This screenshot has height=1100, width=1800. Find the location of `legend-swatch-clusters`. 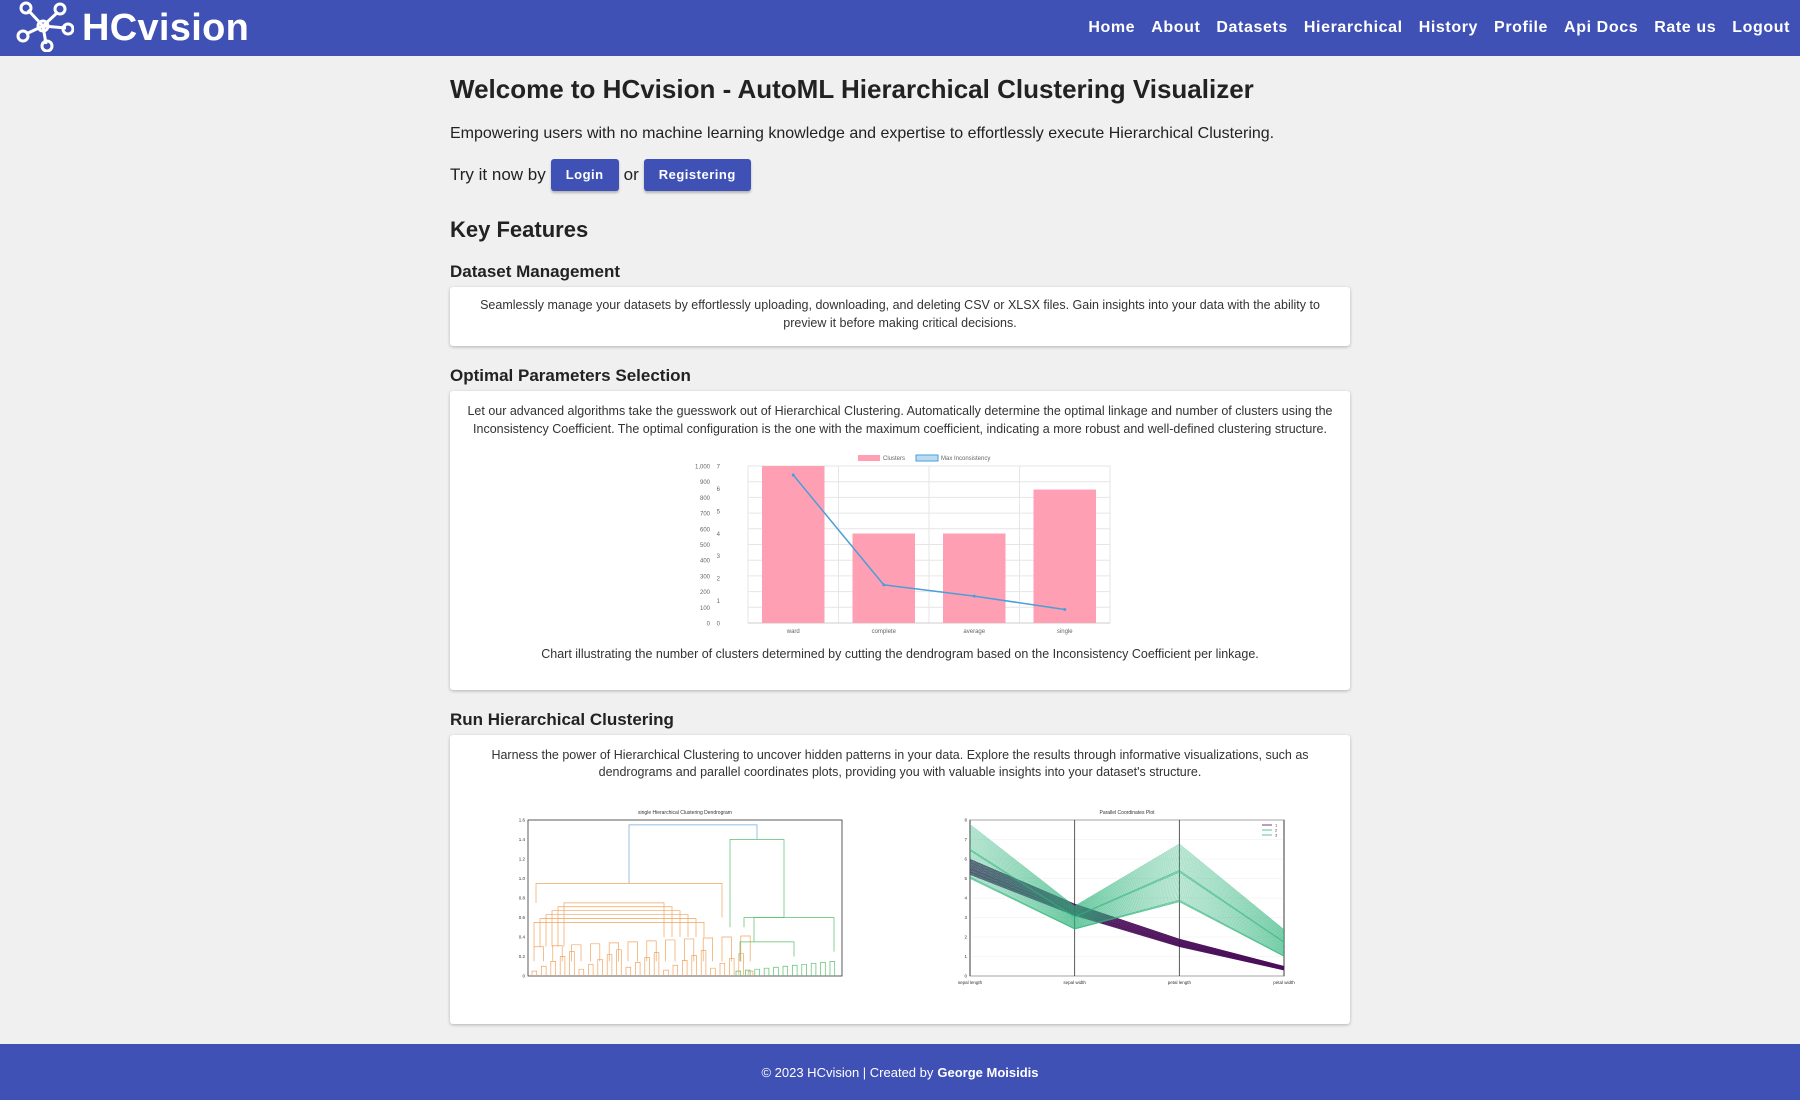

legend-swatch-clusters is located at coordinates (869, 458).